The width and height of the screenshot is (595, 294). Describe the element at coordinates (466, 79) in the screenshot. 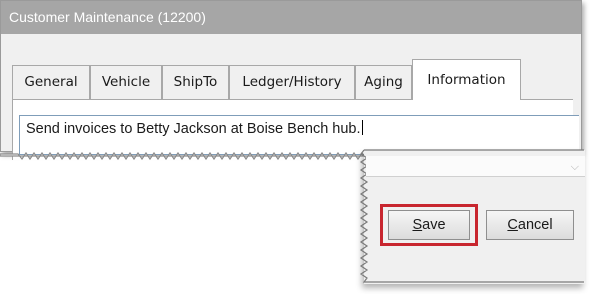

I see `tab-information: Information` at that location.